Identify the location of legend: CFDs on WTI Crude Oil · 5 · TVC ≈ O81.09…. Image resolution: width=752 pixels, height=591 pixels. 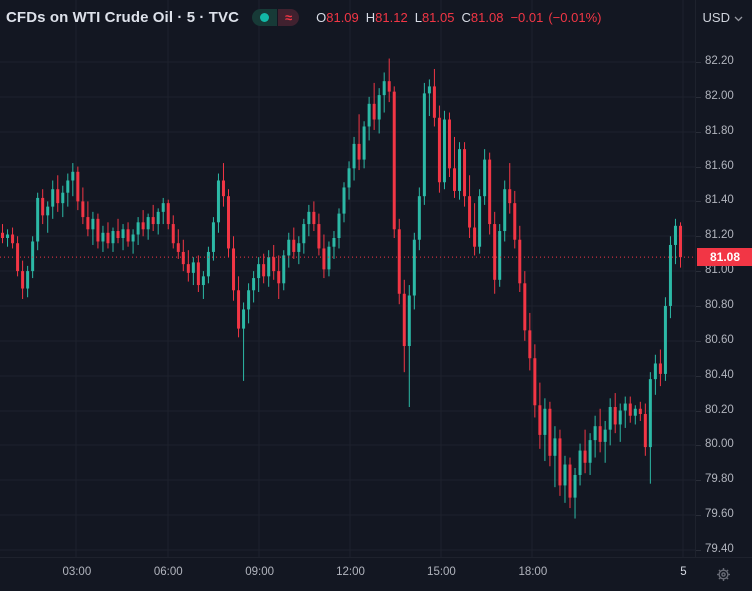
(306, 17).